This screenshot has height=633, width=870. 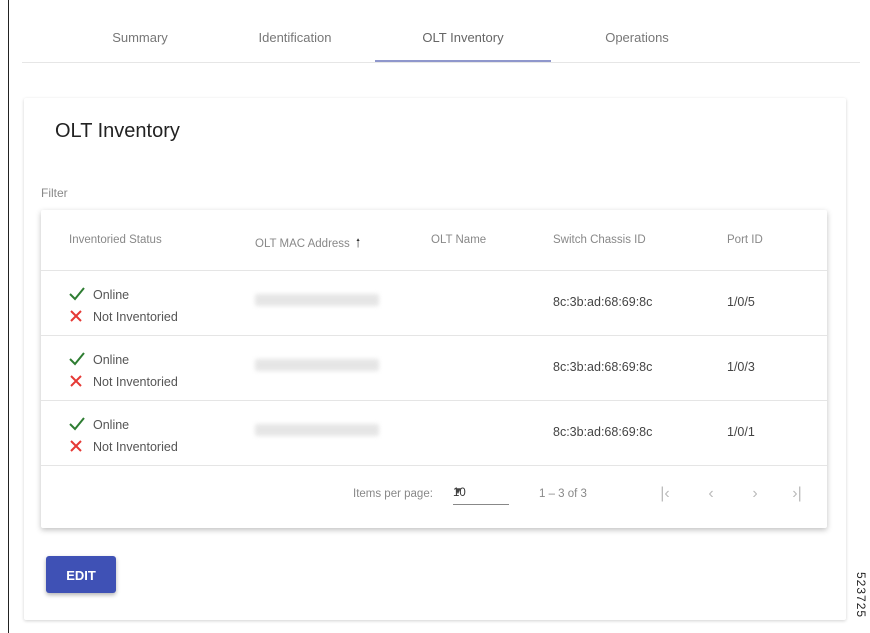 What do you see at coordinates (117, 131) in the screenshot?
I see `card-title: OLT Inventory` at bounding box center [117, 131].